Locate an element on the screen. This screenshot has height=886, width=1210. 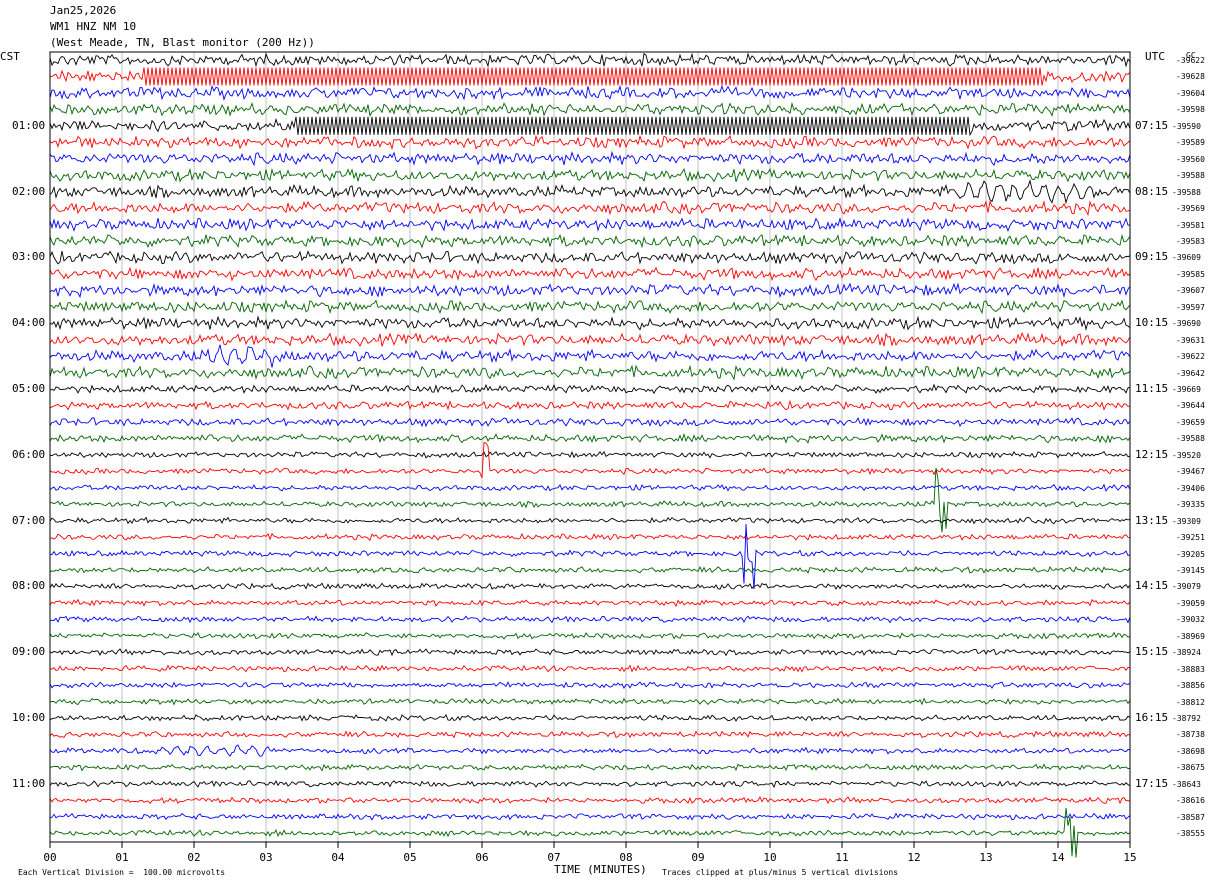
trace-offset-label: -39032 is located at coordinates (1190, 620).